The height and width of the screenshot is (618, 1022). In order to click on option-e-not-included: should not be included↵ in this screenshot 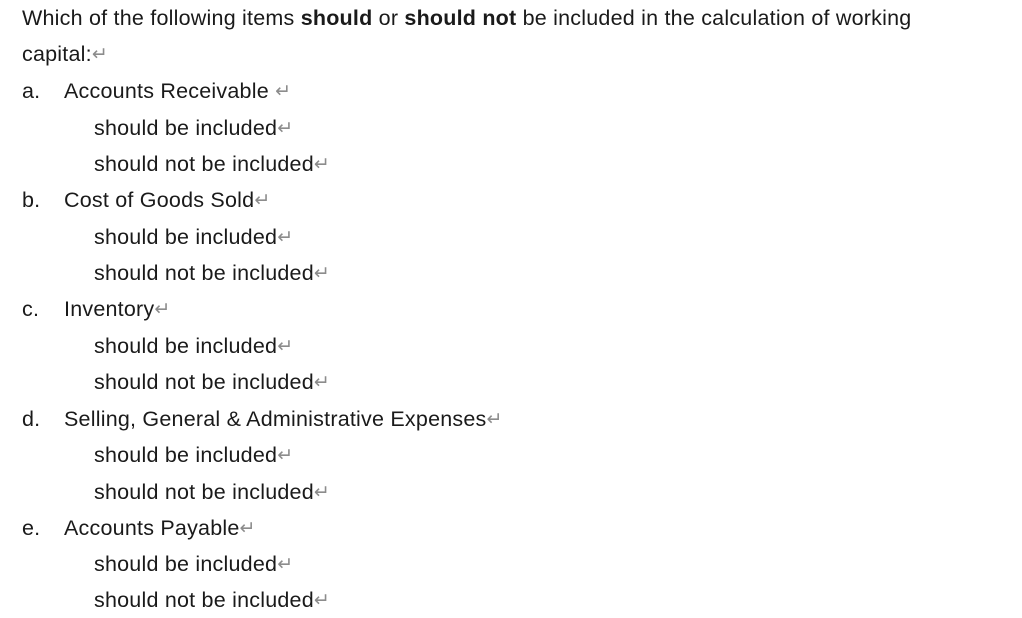, I will do `click(511, 600)`.